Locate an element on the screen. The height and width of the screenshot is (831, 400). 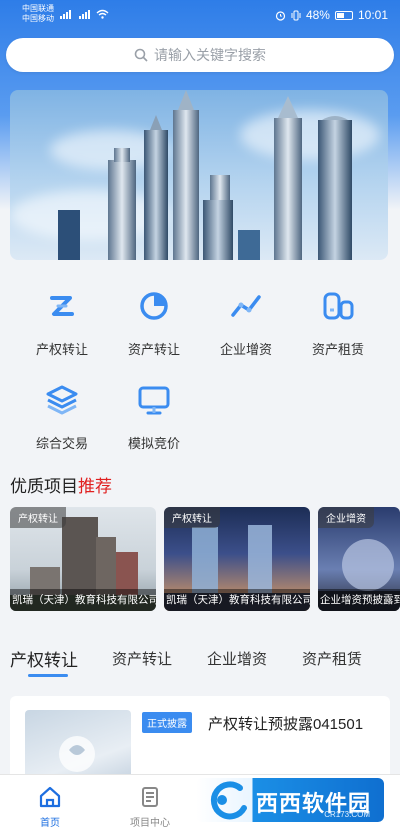
grid-item-asset-transfer: 资产转让 is located at coordinates (154, 323).